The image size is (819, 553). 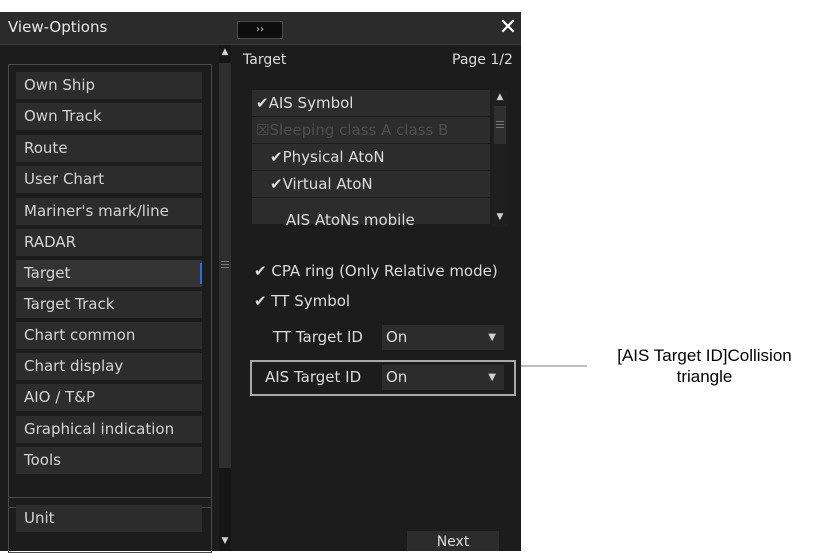 What do you see at coordinates (263, 130) in the screenshot?
I see `disabled-check-icon: ☒` at bounding box center [263, 130].